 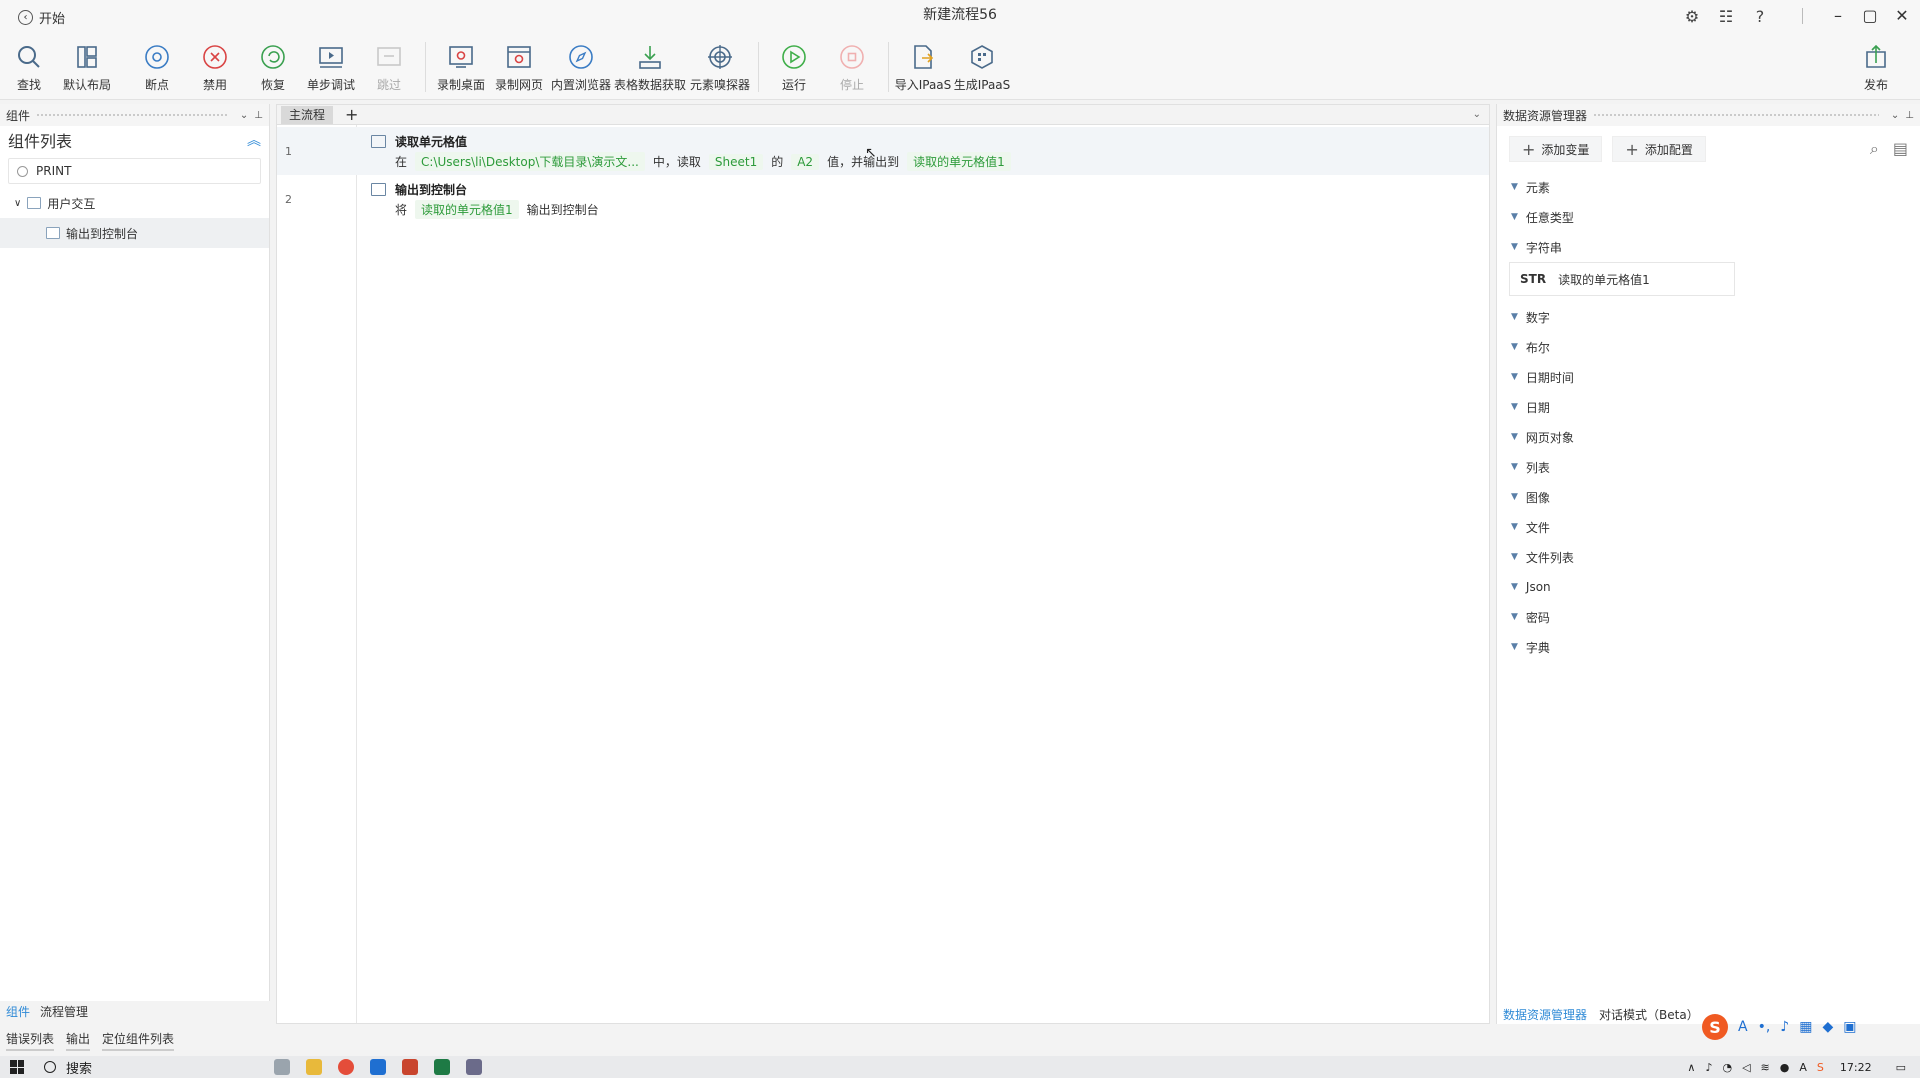 I want to click on clipboard-icon: ▤, so click(x=1900, y=149).